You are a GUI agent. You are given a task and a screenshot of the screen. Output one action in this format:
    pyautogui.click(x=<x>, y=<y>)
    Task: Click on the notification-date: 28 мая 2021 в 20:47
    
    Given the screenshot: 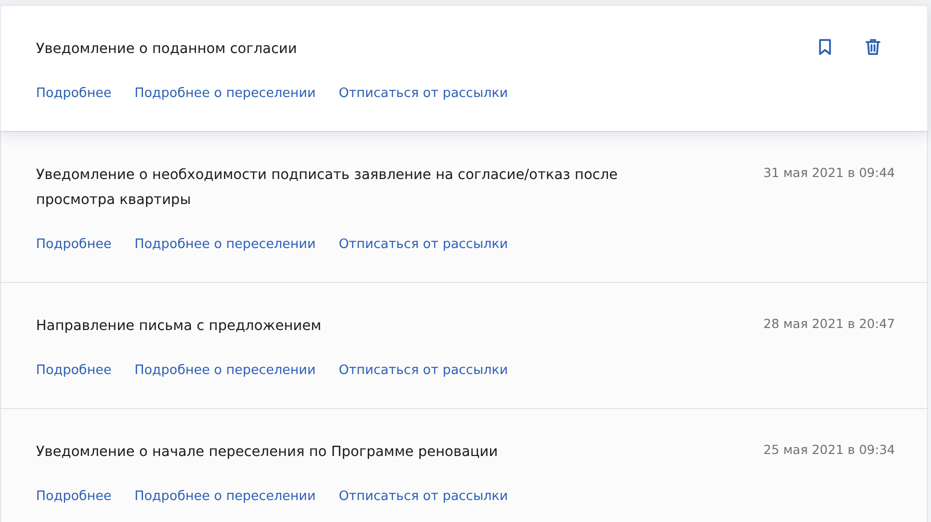 What is the action you would take?
    pyautogui.click(x=829, y=324)
    